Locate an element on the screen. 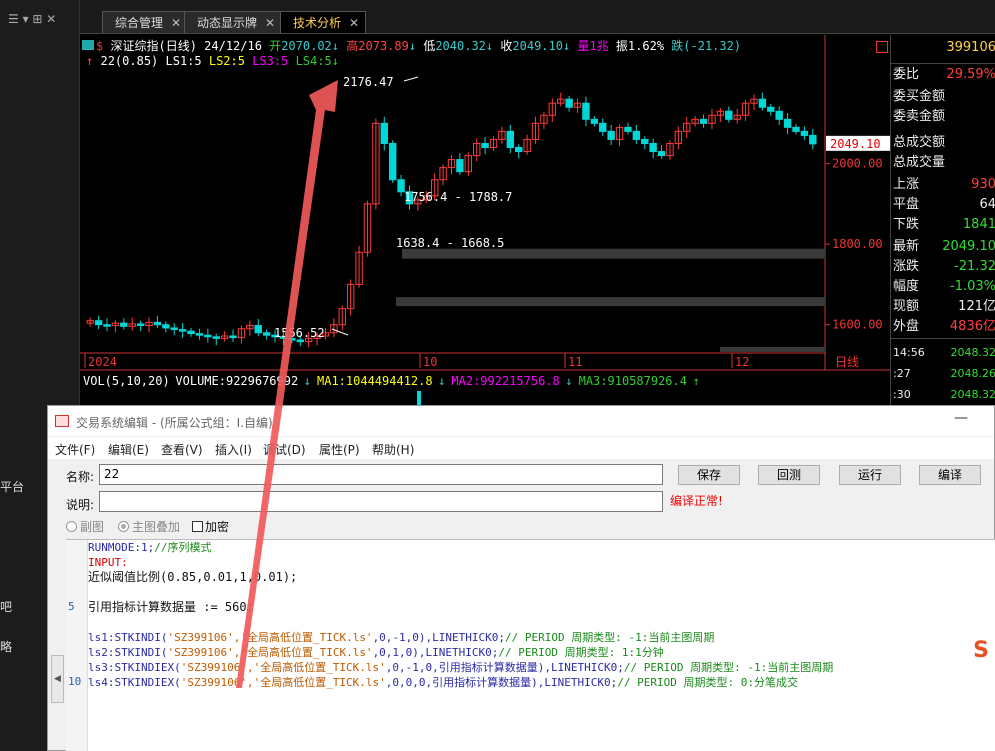  run-button: 运行 is located at coordinates (870, 475).